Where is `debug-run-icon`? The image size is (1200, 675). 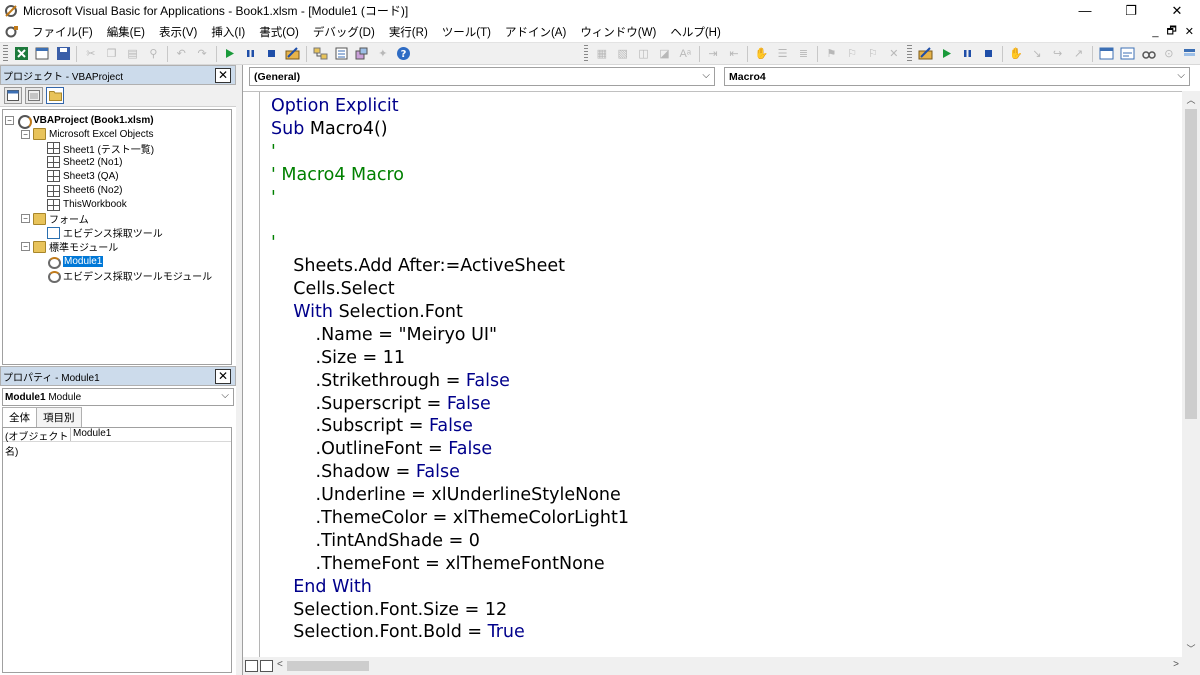
debug-run-icon is located at coordinates (946, 53).